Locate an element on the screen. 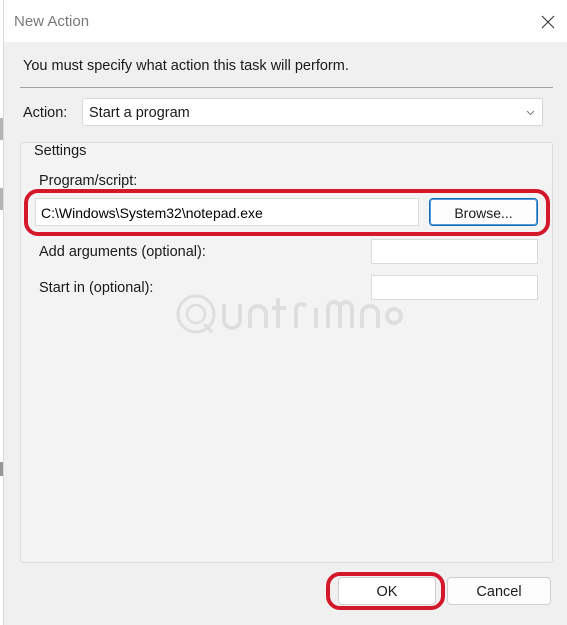  ok-button: OK is located at coordinates (387, 591).